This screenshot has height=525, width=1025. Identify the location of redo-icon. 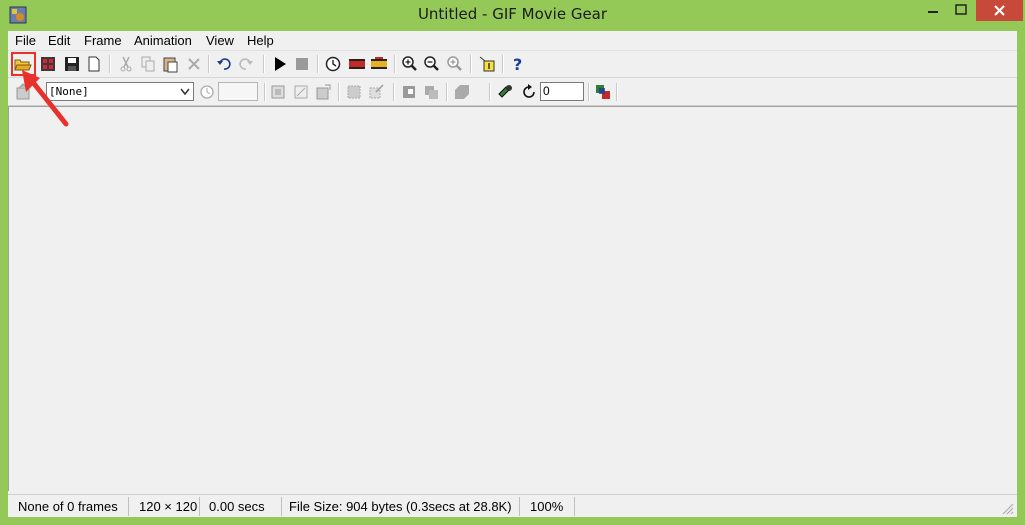
(246, 64).